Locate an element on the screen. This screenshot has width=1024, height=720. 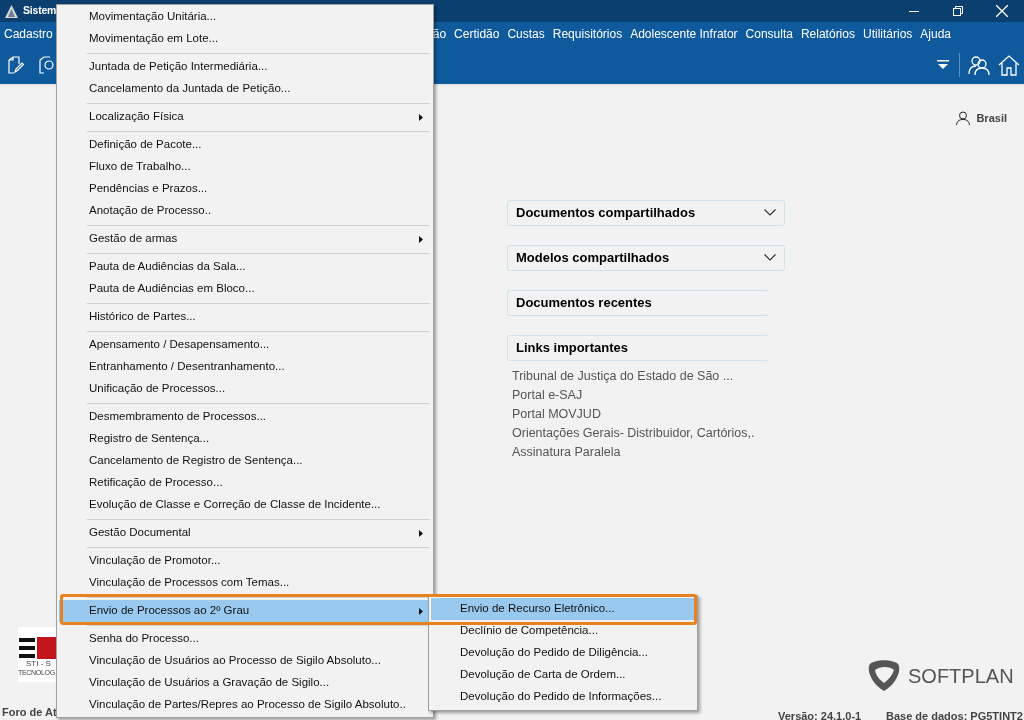
status-version: Versão: 24.1.0-1 is located at coordinates (820, 714).